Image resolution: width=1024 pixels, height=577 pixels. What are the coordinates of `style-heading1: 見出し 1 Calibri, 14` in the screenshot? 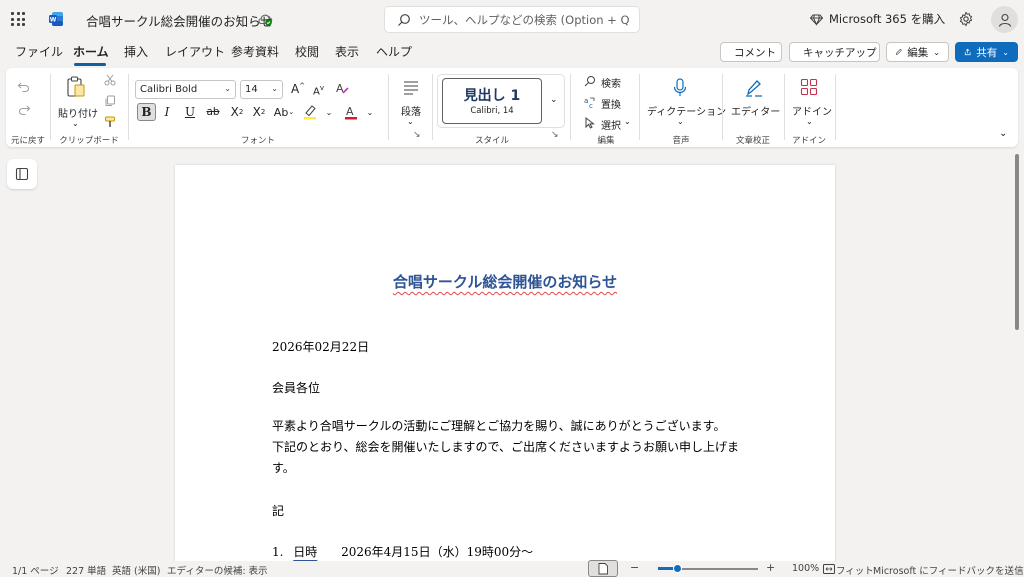 It's located at (492, 101).